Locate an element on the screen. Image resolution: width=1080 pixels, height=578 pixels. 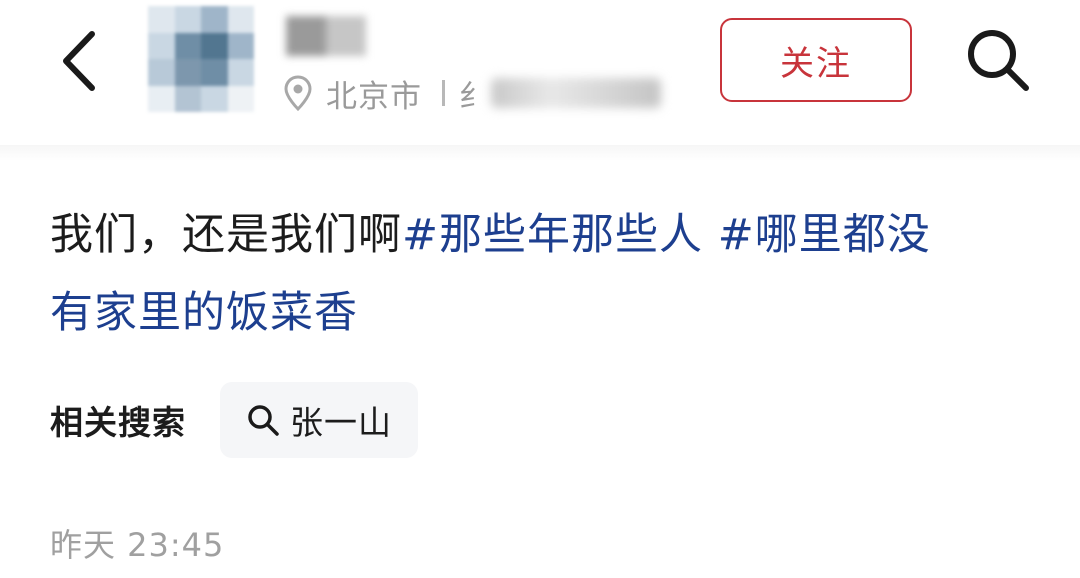
related-search-chip: 张一山 is located at coordinates (319, 420).